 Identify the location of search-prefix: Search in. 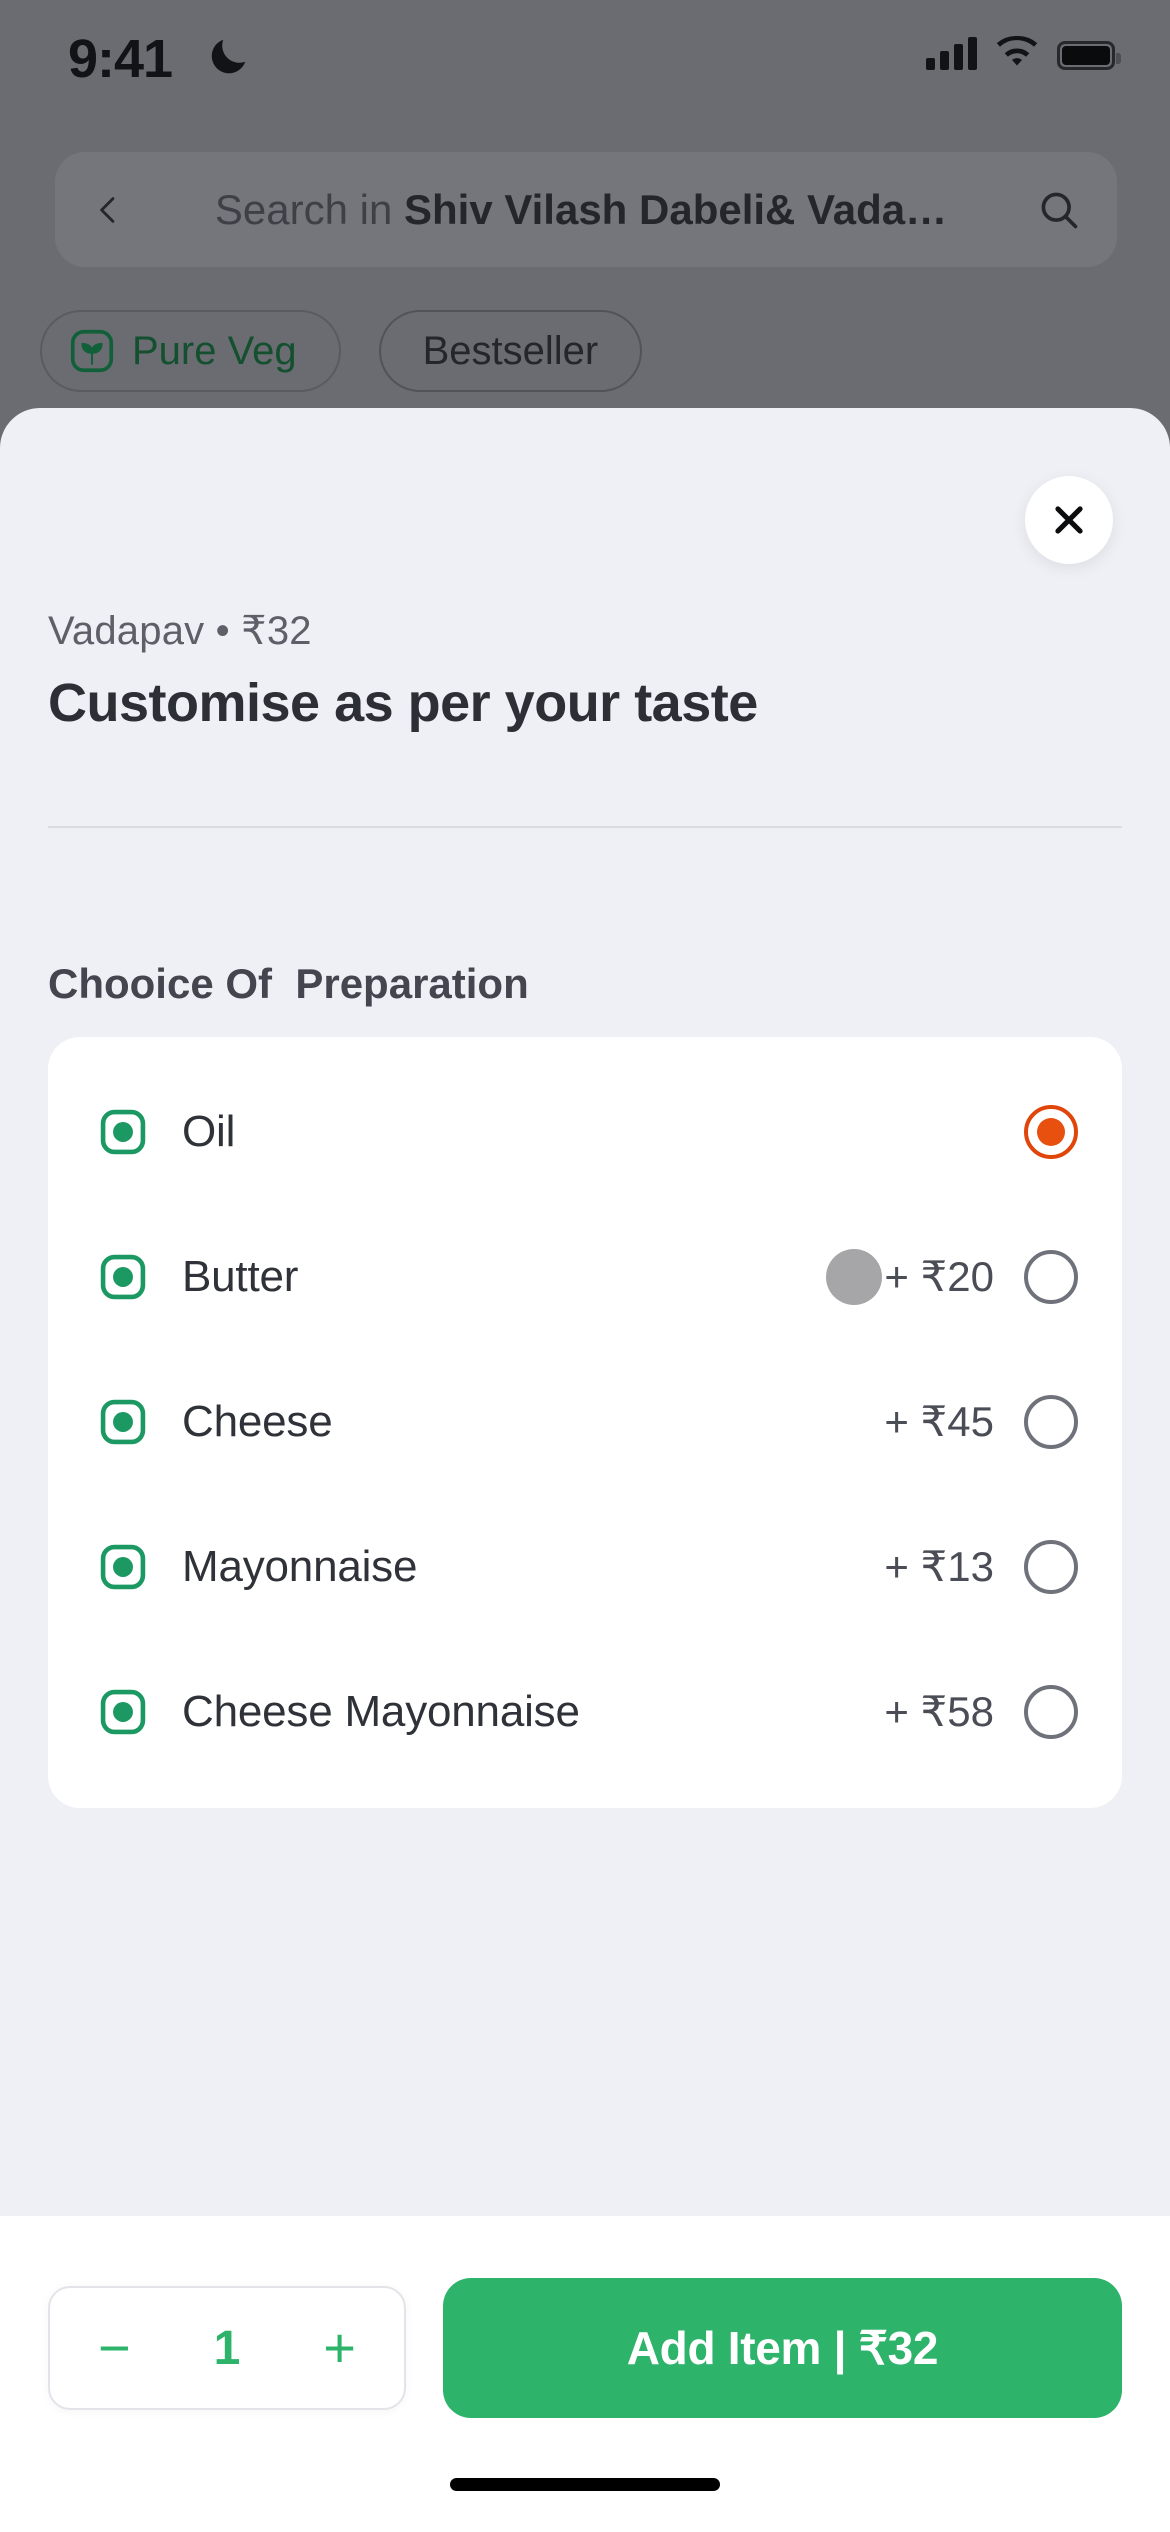
(309, 209).